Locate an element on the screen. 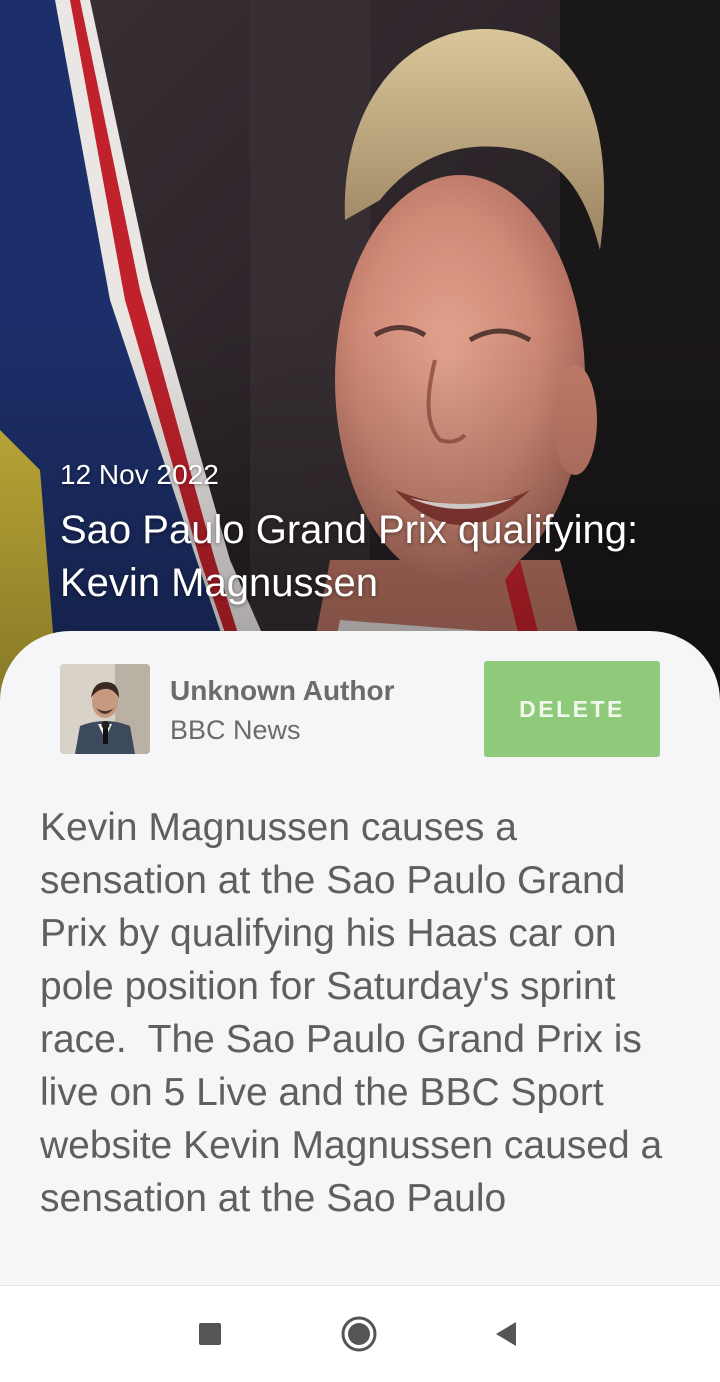  author-avatar-icon is located at coordinates (105, 709).